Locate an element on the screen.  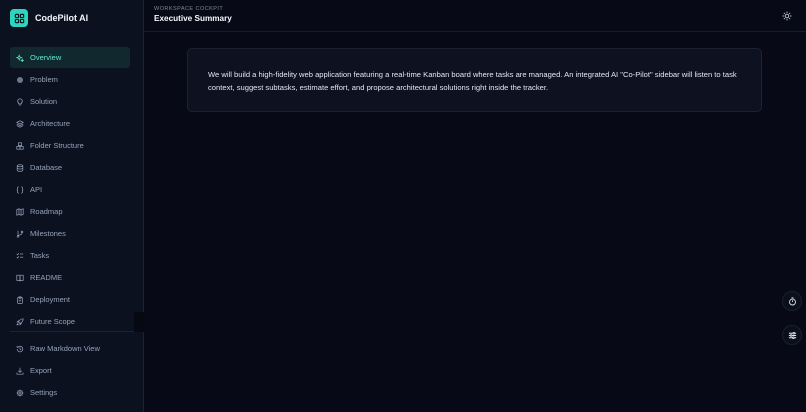
sidebar-item-label: Future Scope is located at coordinates (53, 321).